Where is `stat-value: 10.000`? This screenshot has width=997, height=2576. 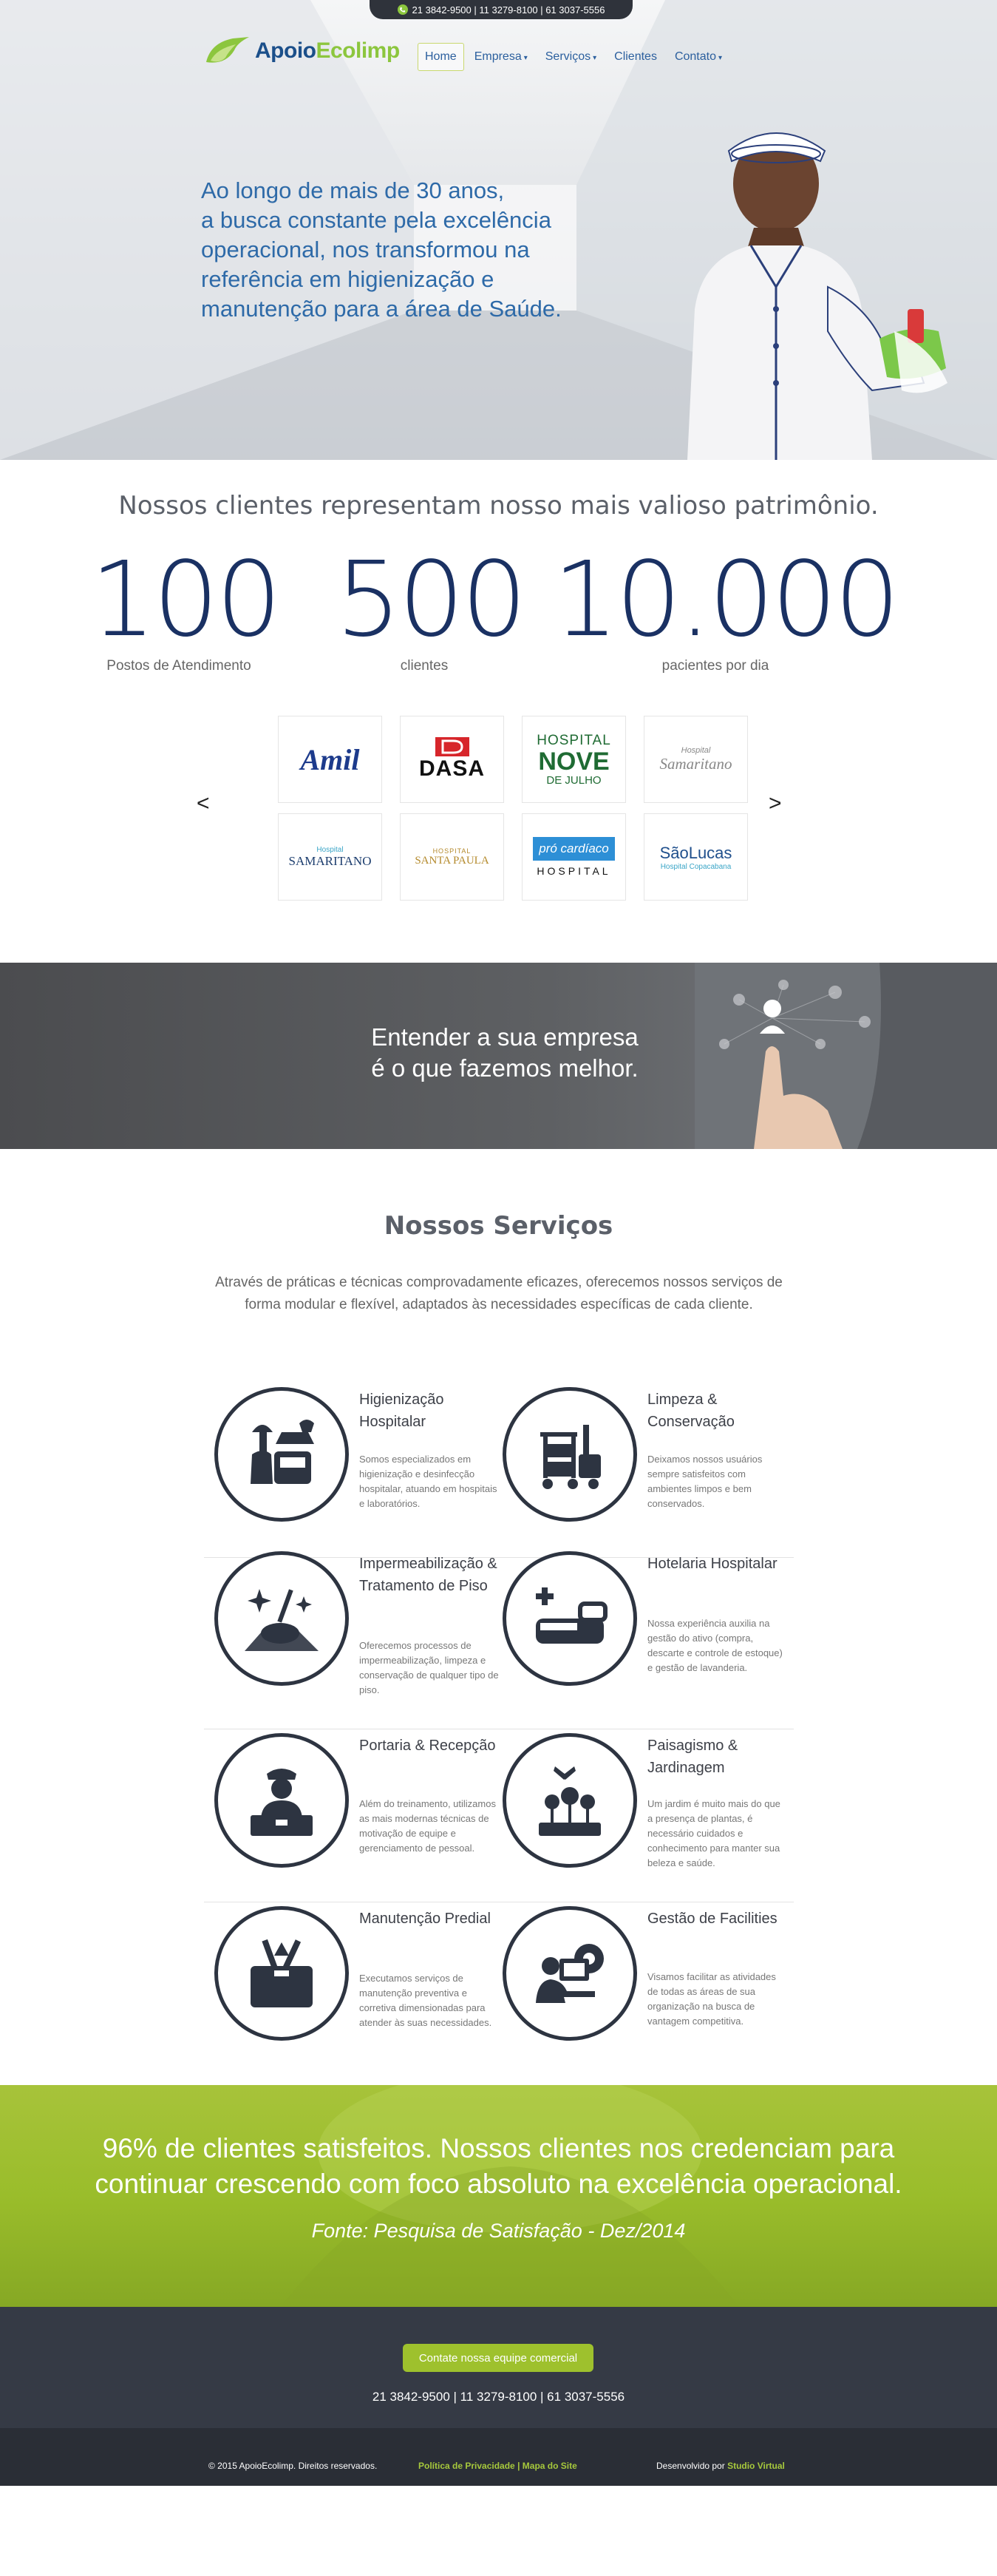
stat-value: 10.000 is located at coordinates (726, 600).